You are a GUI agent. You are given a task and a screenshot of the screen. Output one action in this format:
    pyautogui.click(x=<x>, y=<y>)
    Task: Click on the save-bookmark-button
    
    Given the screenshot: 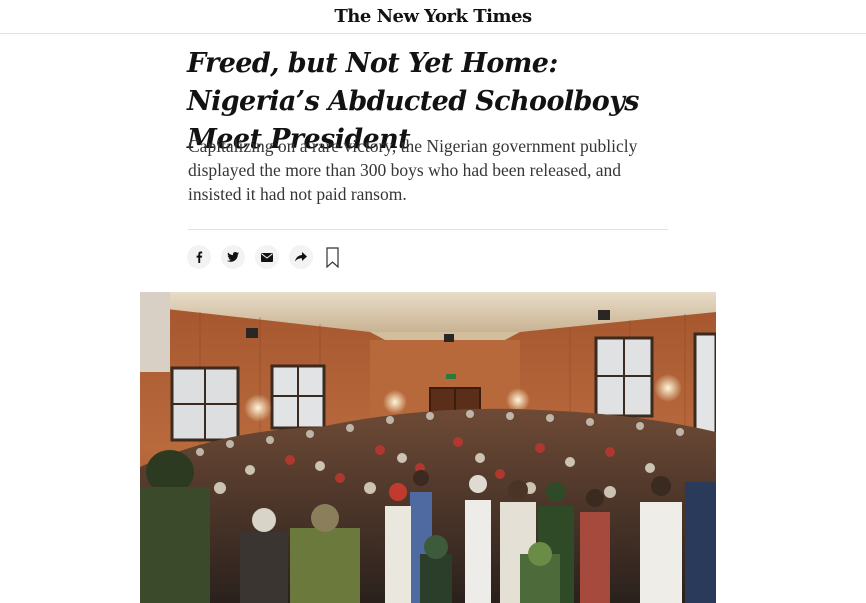 What is the action you would take?
    pyautogui.click(x=332, y=257)
    